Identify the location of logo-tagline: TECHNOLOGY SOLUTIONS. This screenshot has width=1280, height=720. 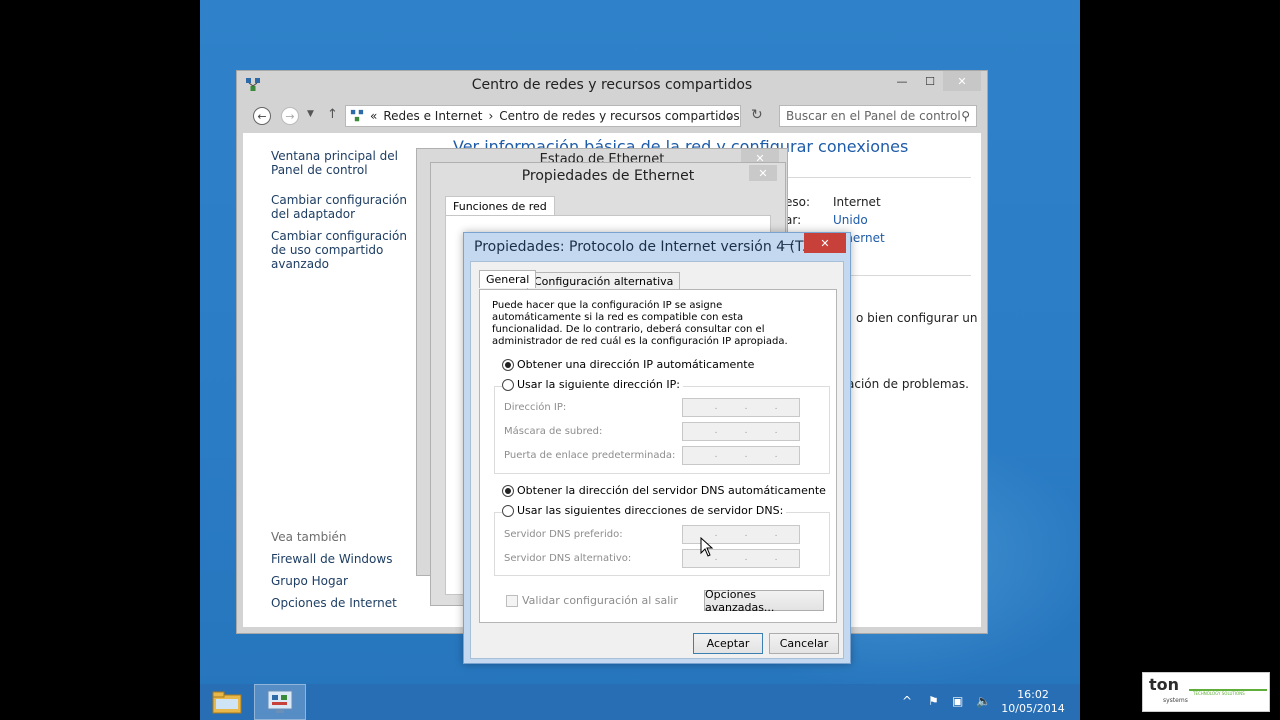
(1219, 693).